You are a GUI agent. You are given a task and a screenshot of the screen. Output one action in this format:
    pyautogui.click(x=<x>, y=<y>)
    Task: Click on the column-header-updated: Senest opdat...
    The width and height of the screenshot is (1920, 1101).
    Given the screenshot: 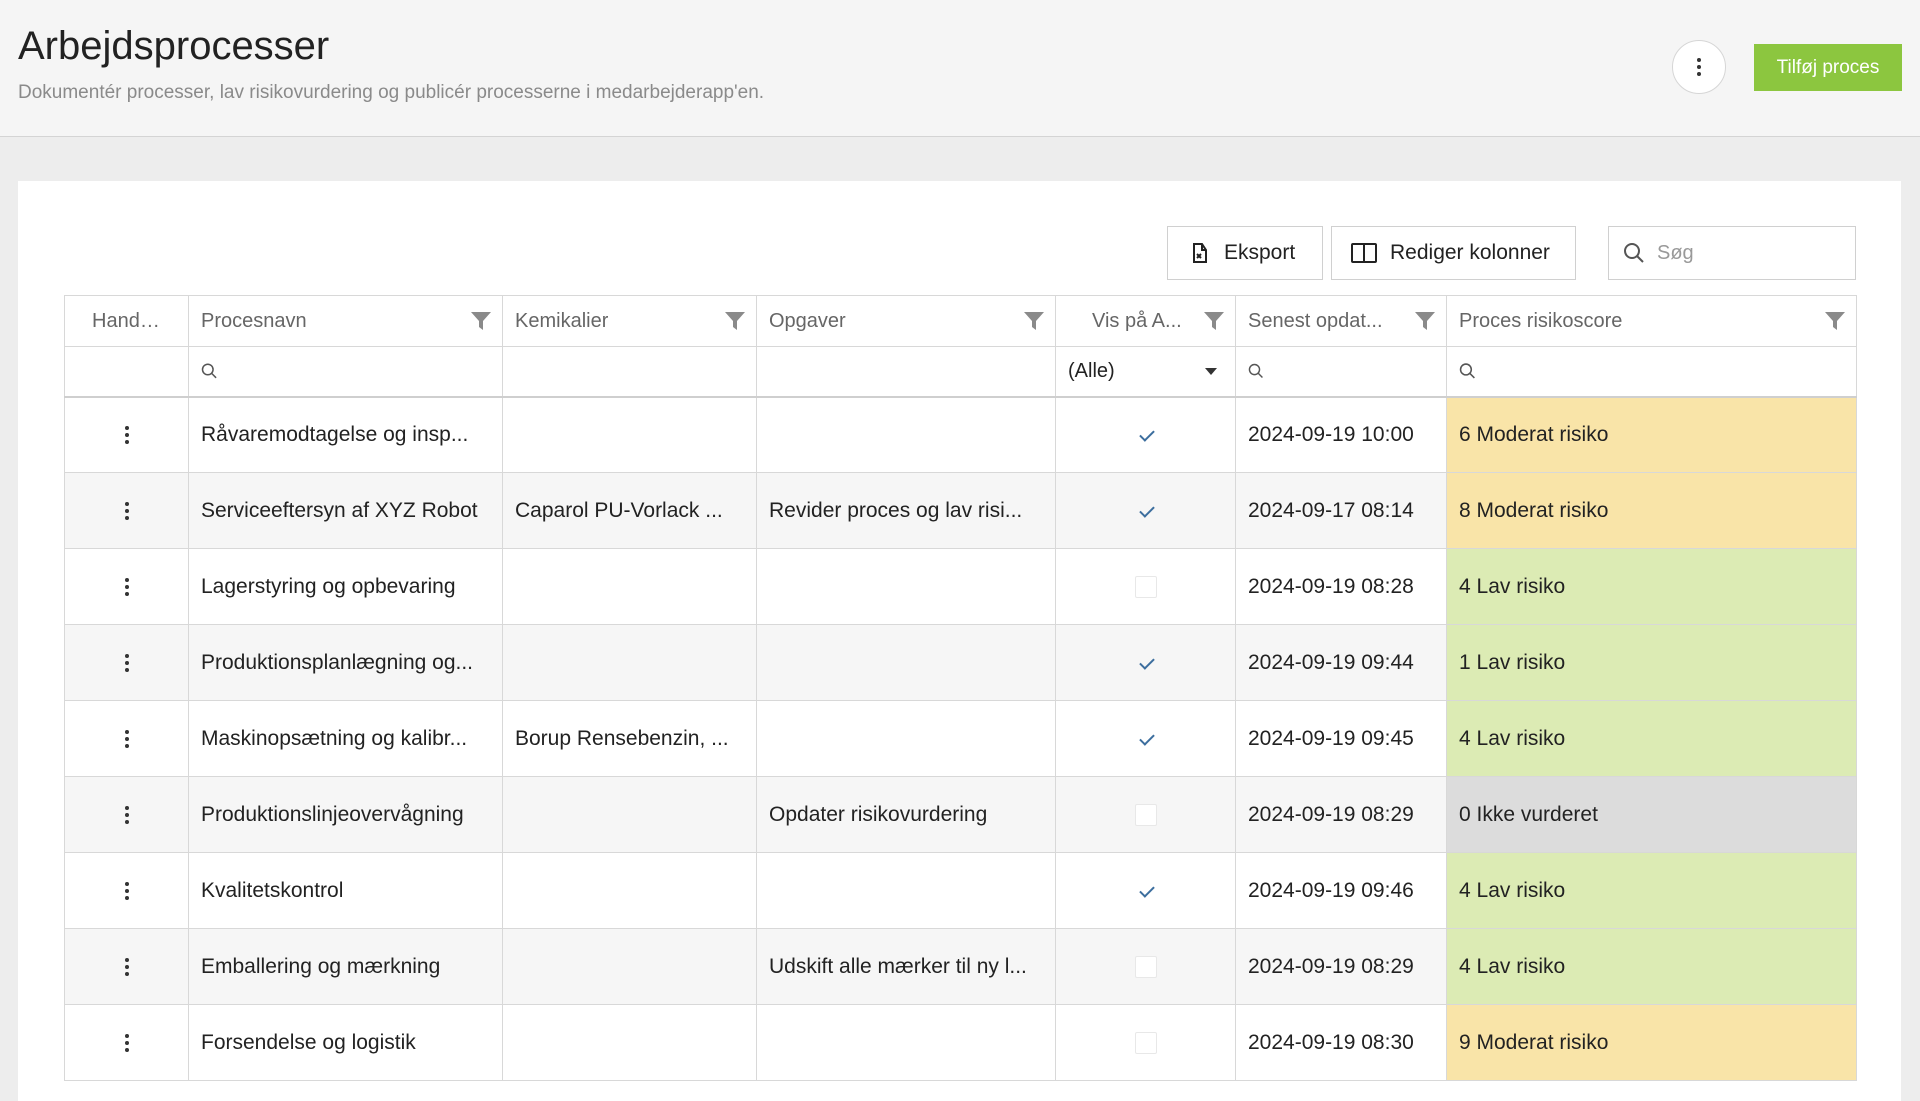 What is the action you would take?
    pyautogui.click(x=1341, y=321)
    